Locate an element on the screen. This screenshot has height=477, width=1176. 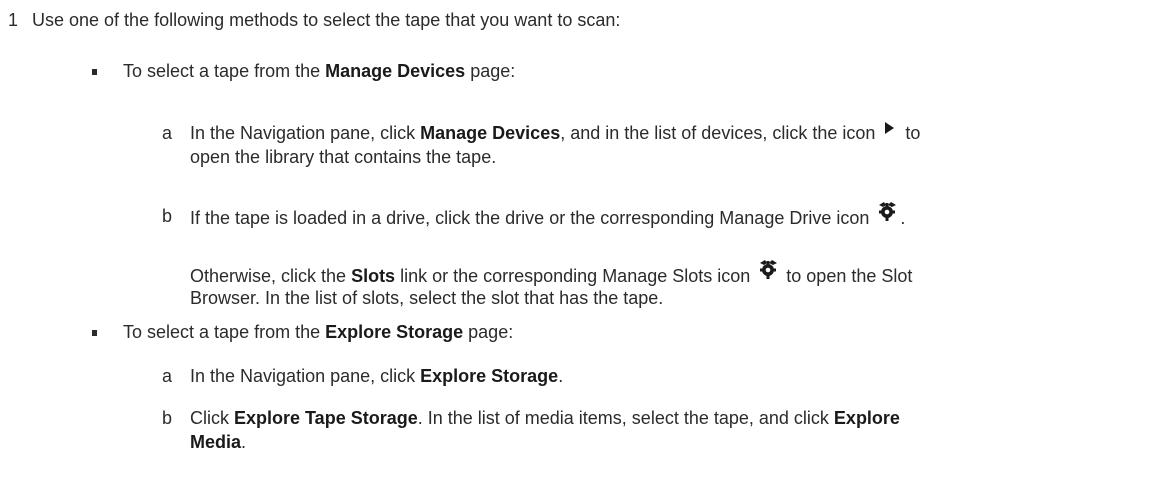
bold-manage-devices-link: Manage Devices is located at coordinates (490, 133).